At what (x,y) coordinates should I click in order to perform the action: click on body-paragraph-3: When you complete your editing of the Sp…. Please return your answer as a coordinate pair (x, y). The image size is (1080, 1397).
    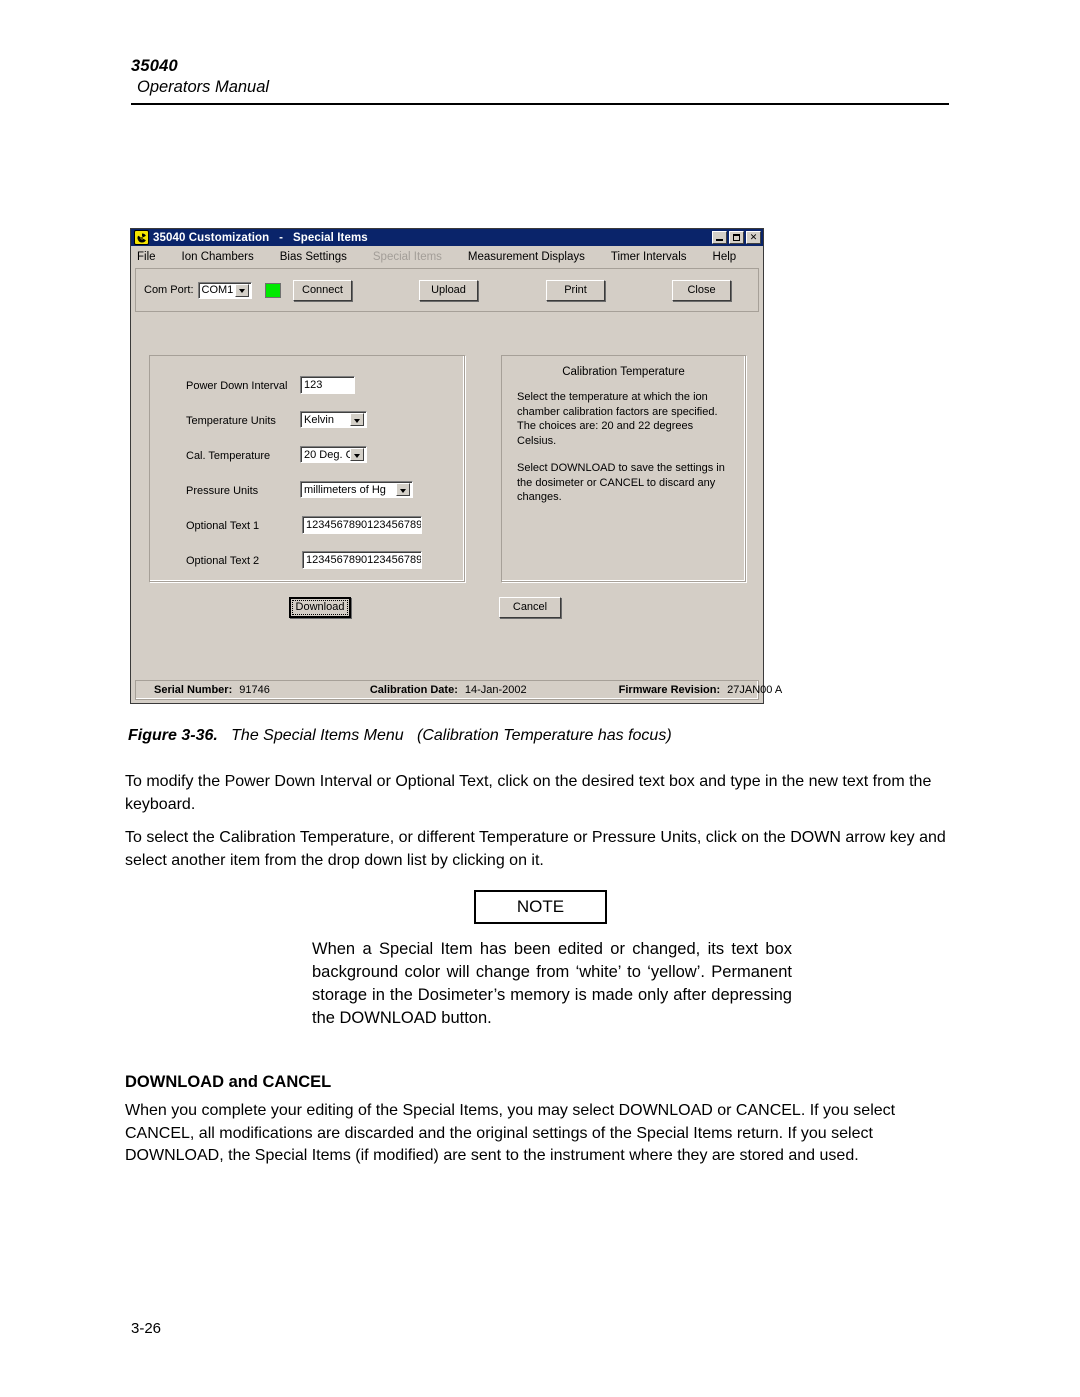
    Looking at the image, I should click on (510, 1133).